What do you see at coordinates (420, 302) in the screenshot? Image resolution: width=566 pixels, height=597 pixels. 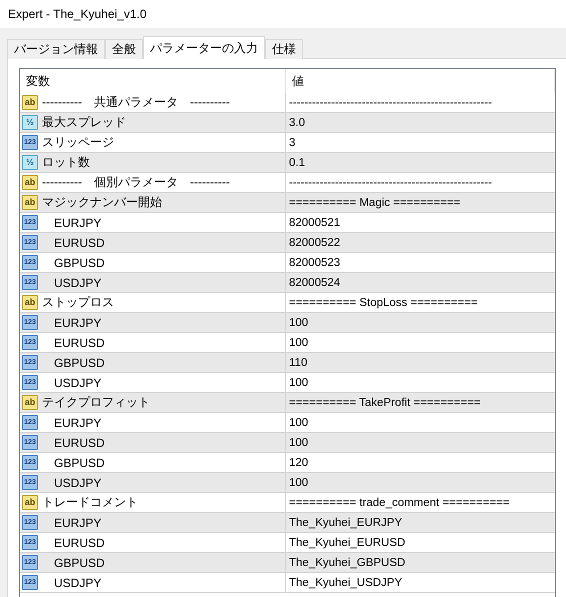 I see `parameter-value: ========== StopLoss ==========` at bounding box center [420, 302].